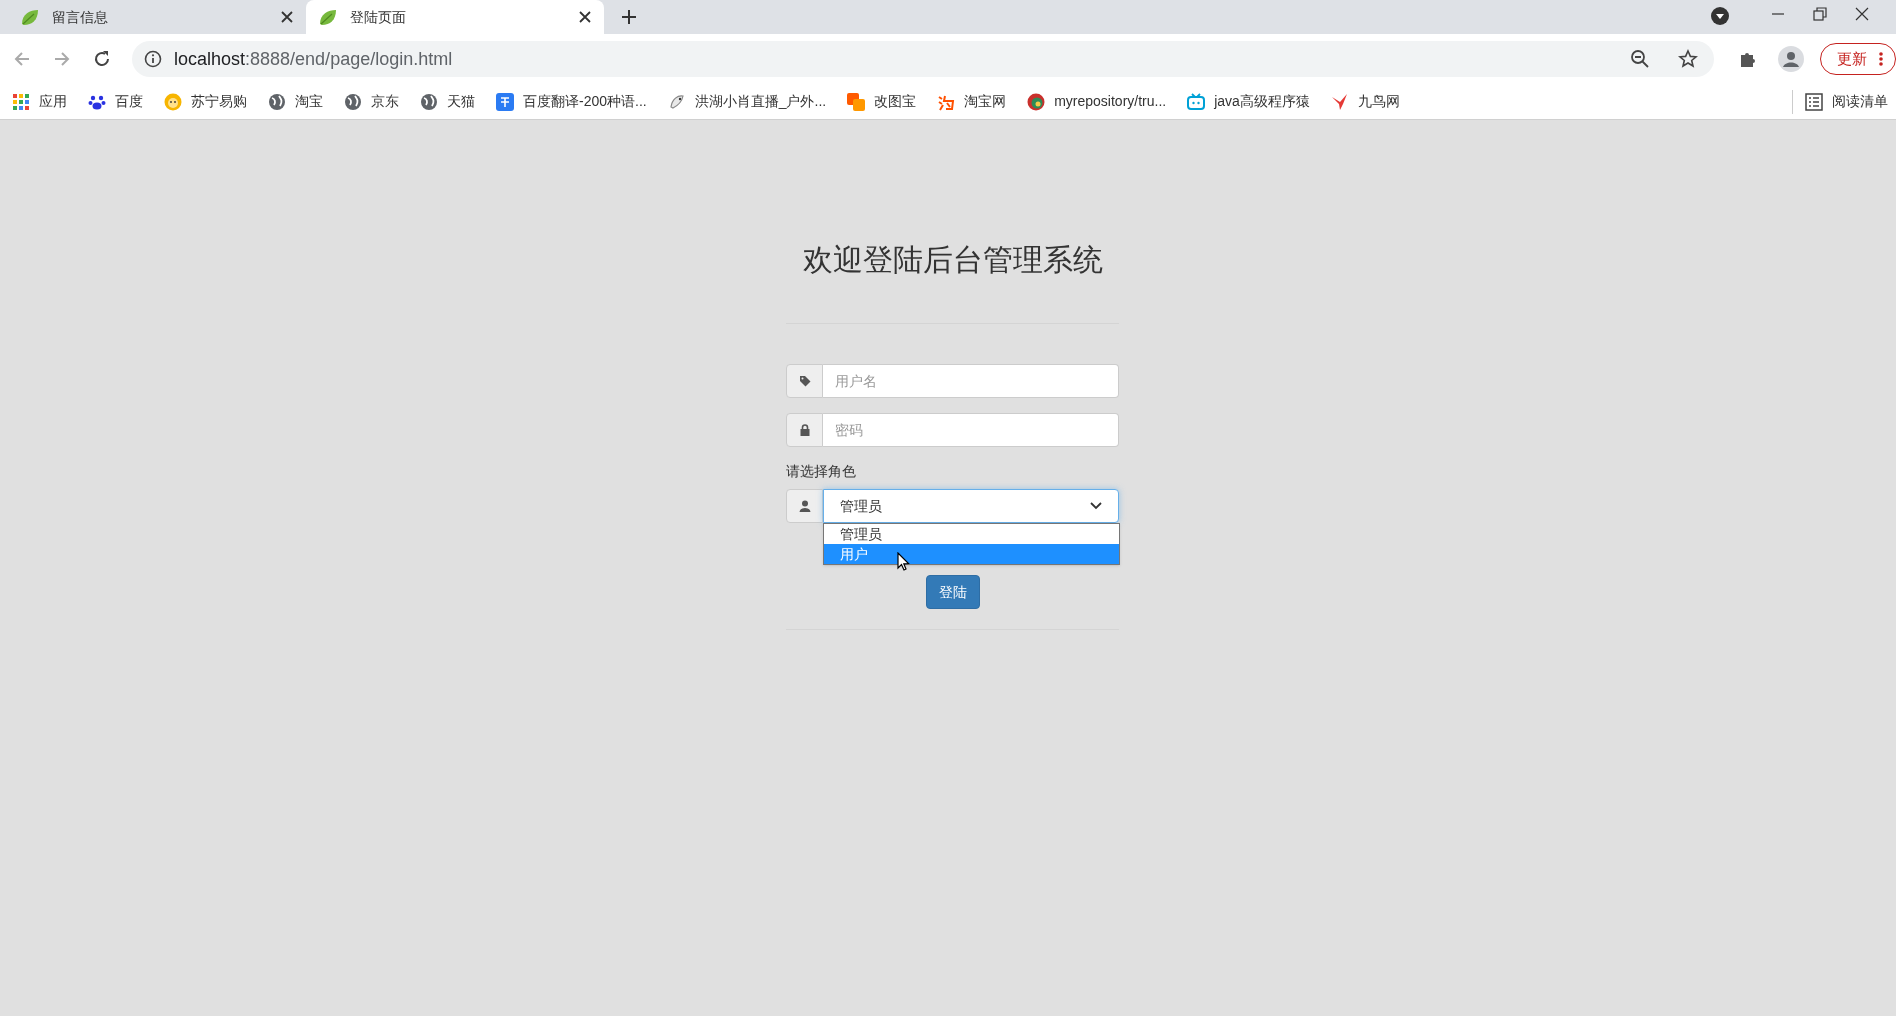  What do you see at coordinates (971, 430) in the screenshot?
I see `password-field: 密码` at bounding box center [971, 430].